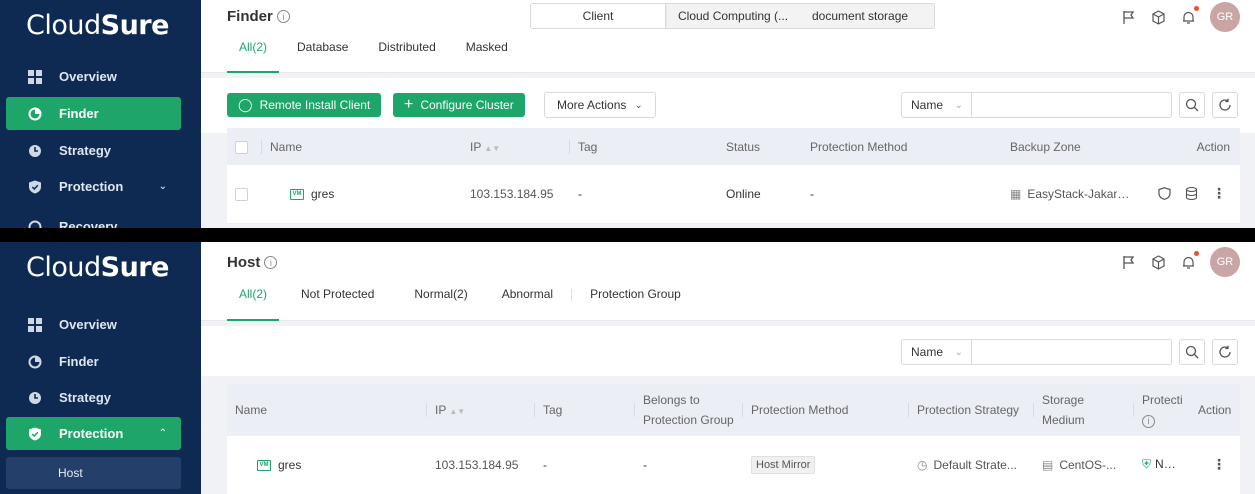 The height and width of the screenshot is (494, 1255). I want to click on sidebar-item-recovery: Recovery, so click(93, 219).